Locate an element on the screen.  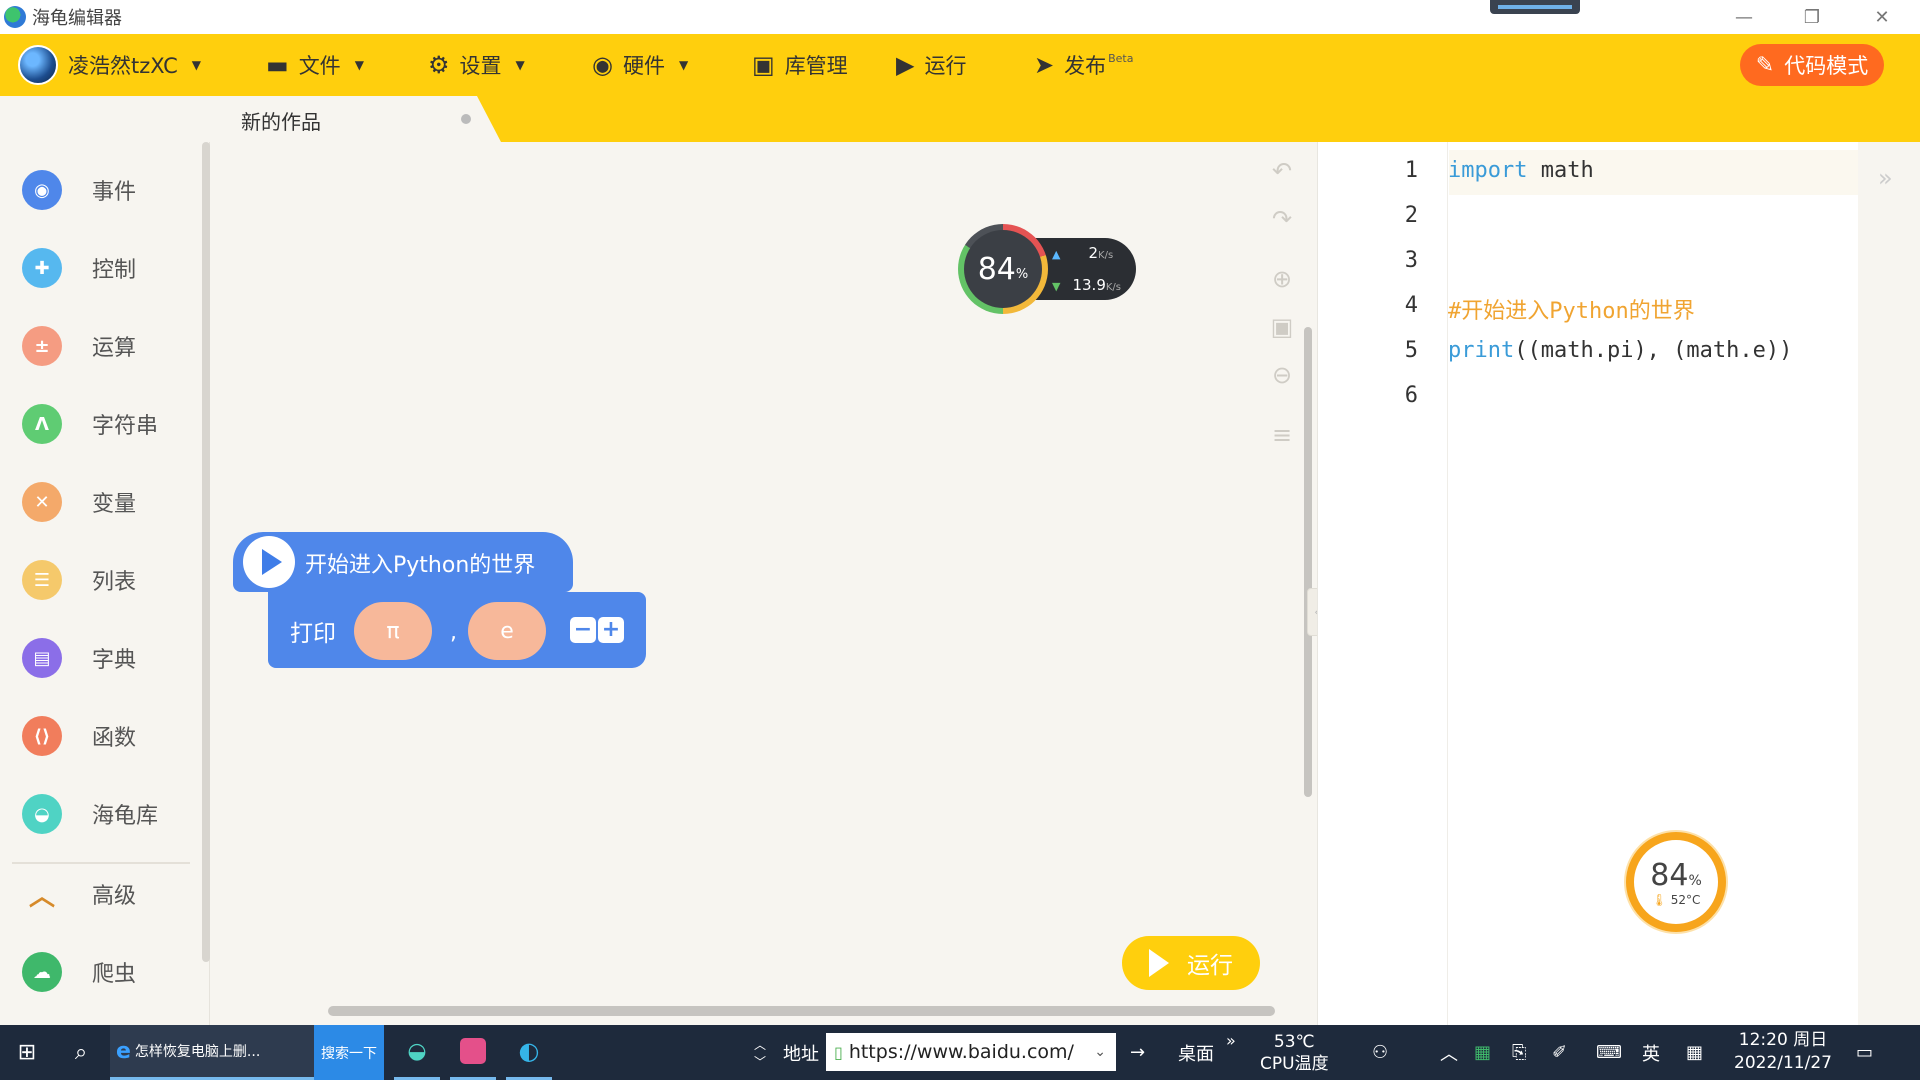
app-logo-icon is located at coordinates (15, 17).